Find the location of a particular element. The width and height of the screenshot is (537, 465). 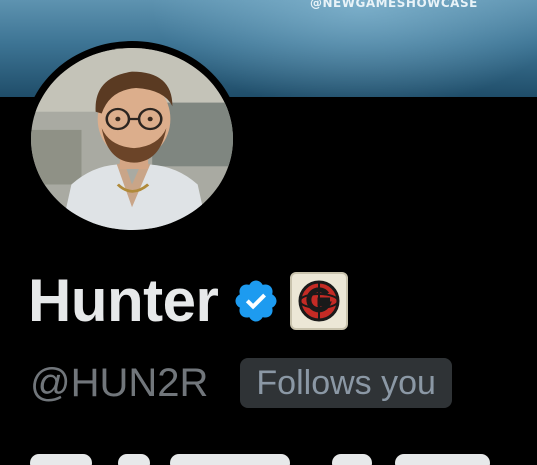

banner-handle-text: @NEWGAMESHOWCASE is located at coordinates (394, 5).